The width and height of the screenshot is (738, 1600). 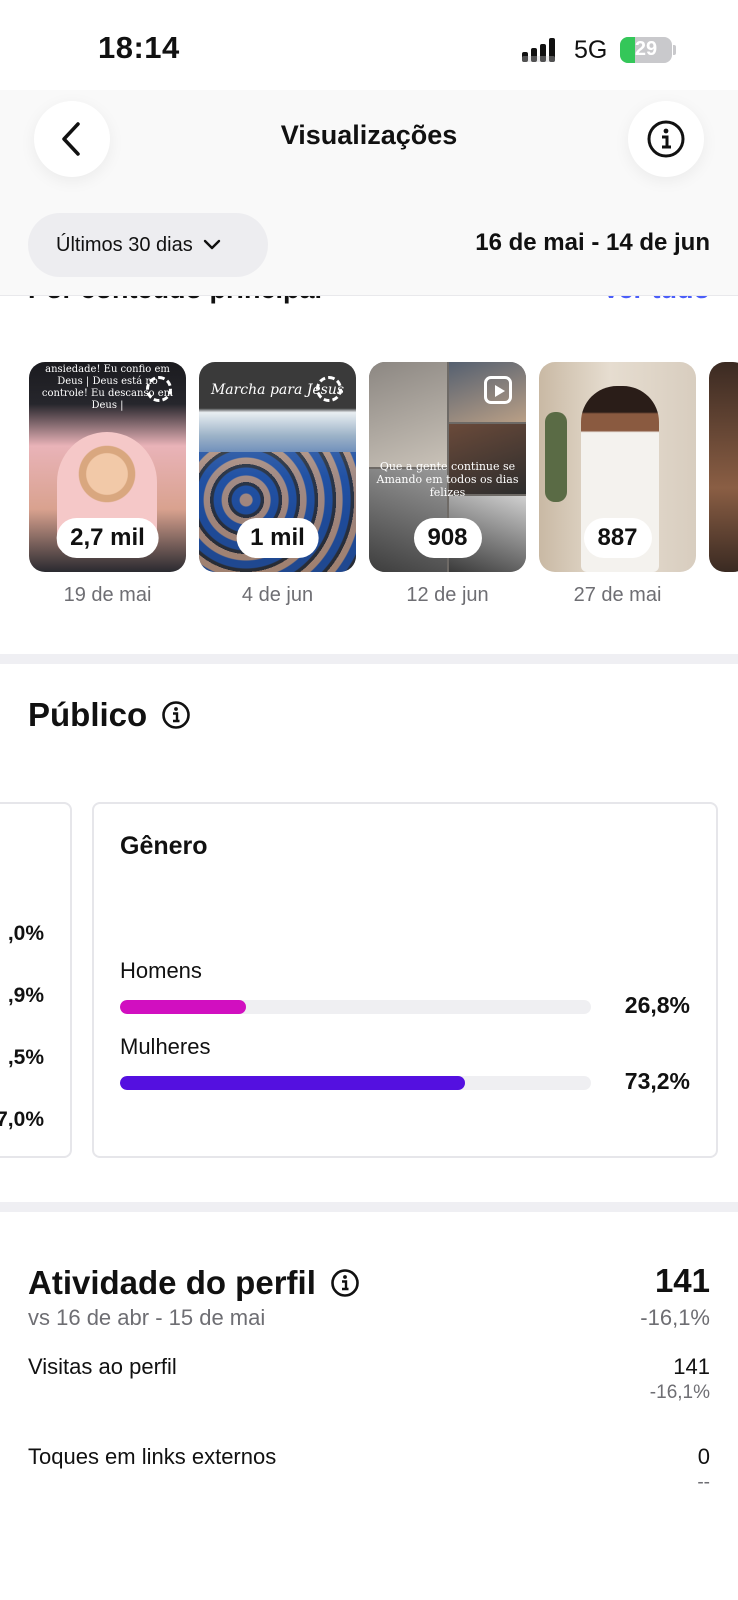 What do you see at coordinates (617, 467) in the screenshot?
I see `content-thumbnail: 887` at bounding box center [617, 467].